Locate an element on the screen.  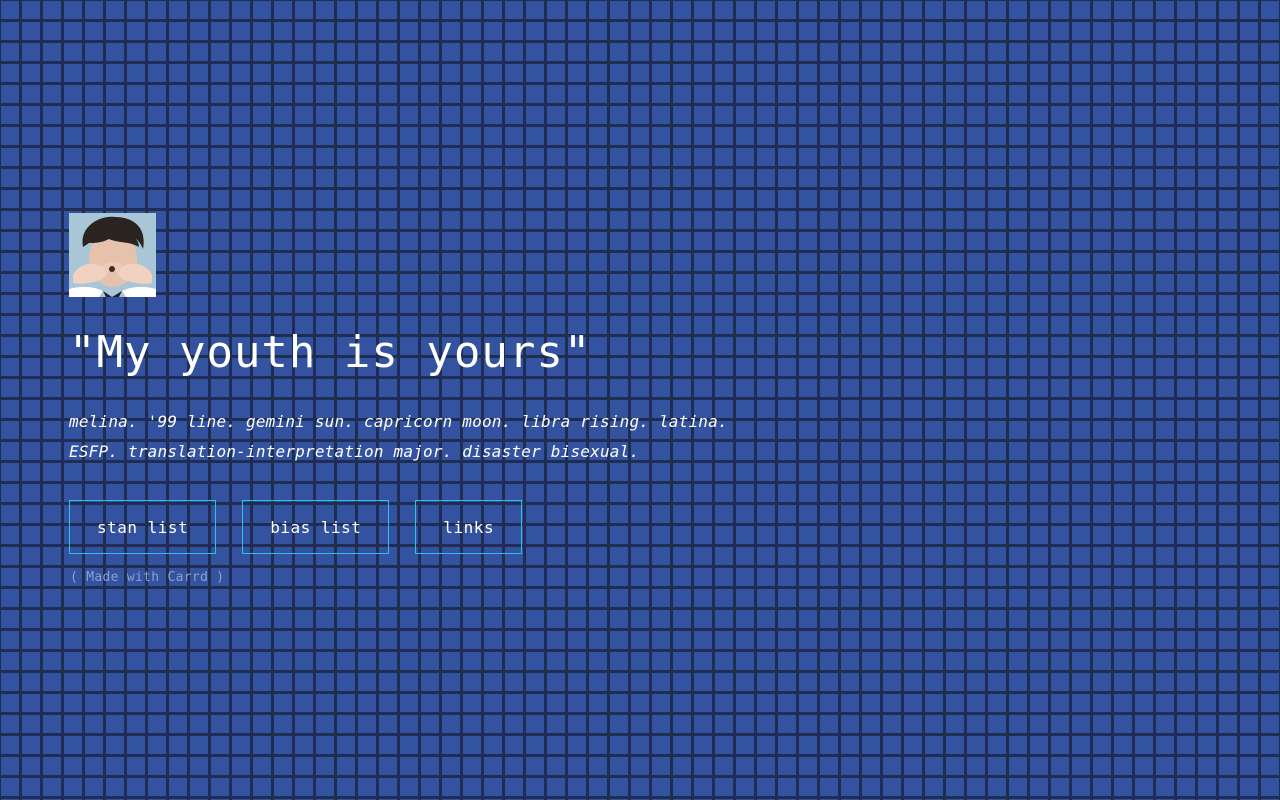
bias-list-button: bias list is located at coordinates (316, 527).